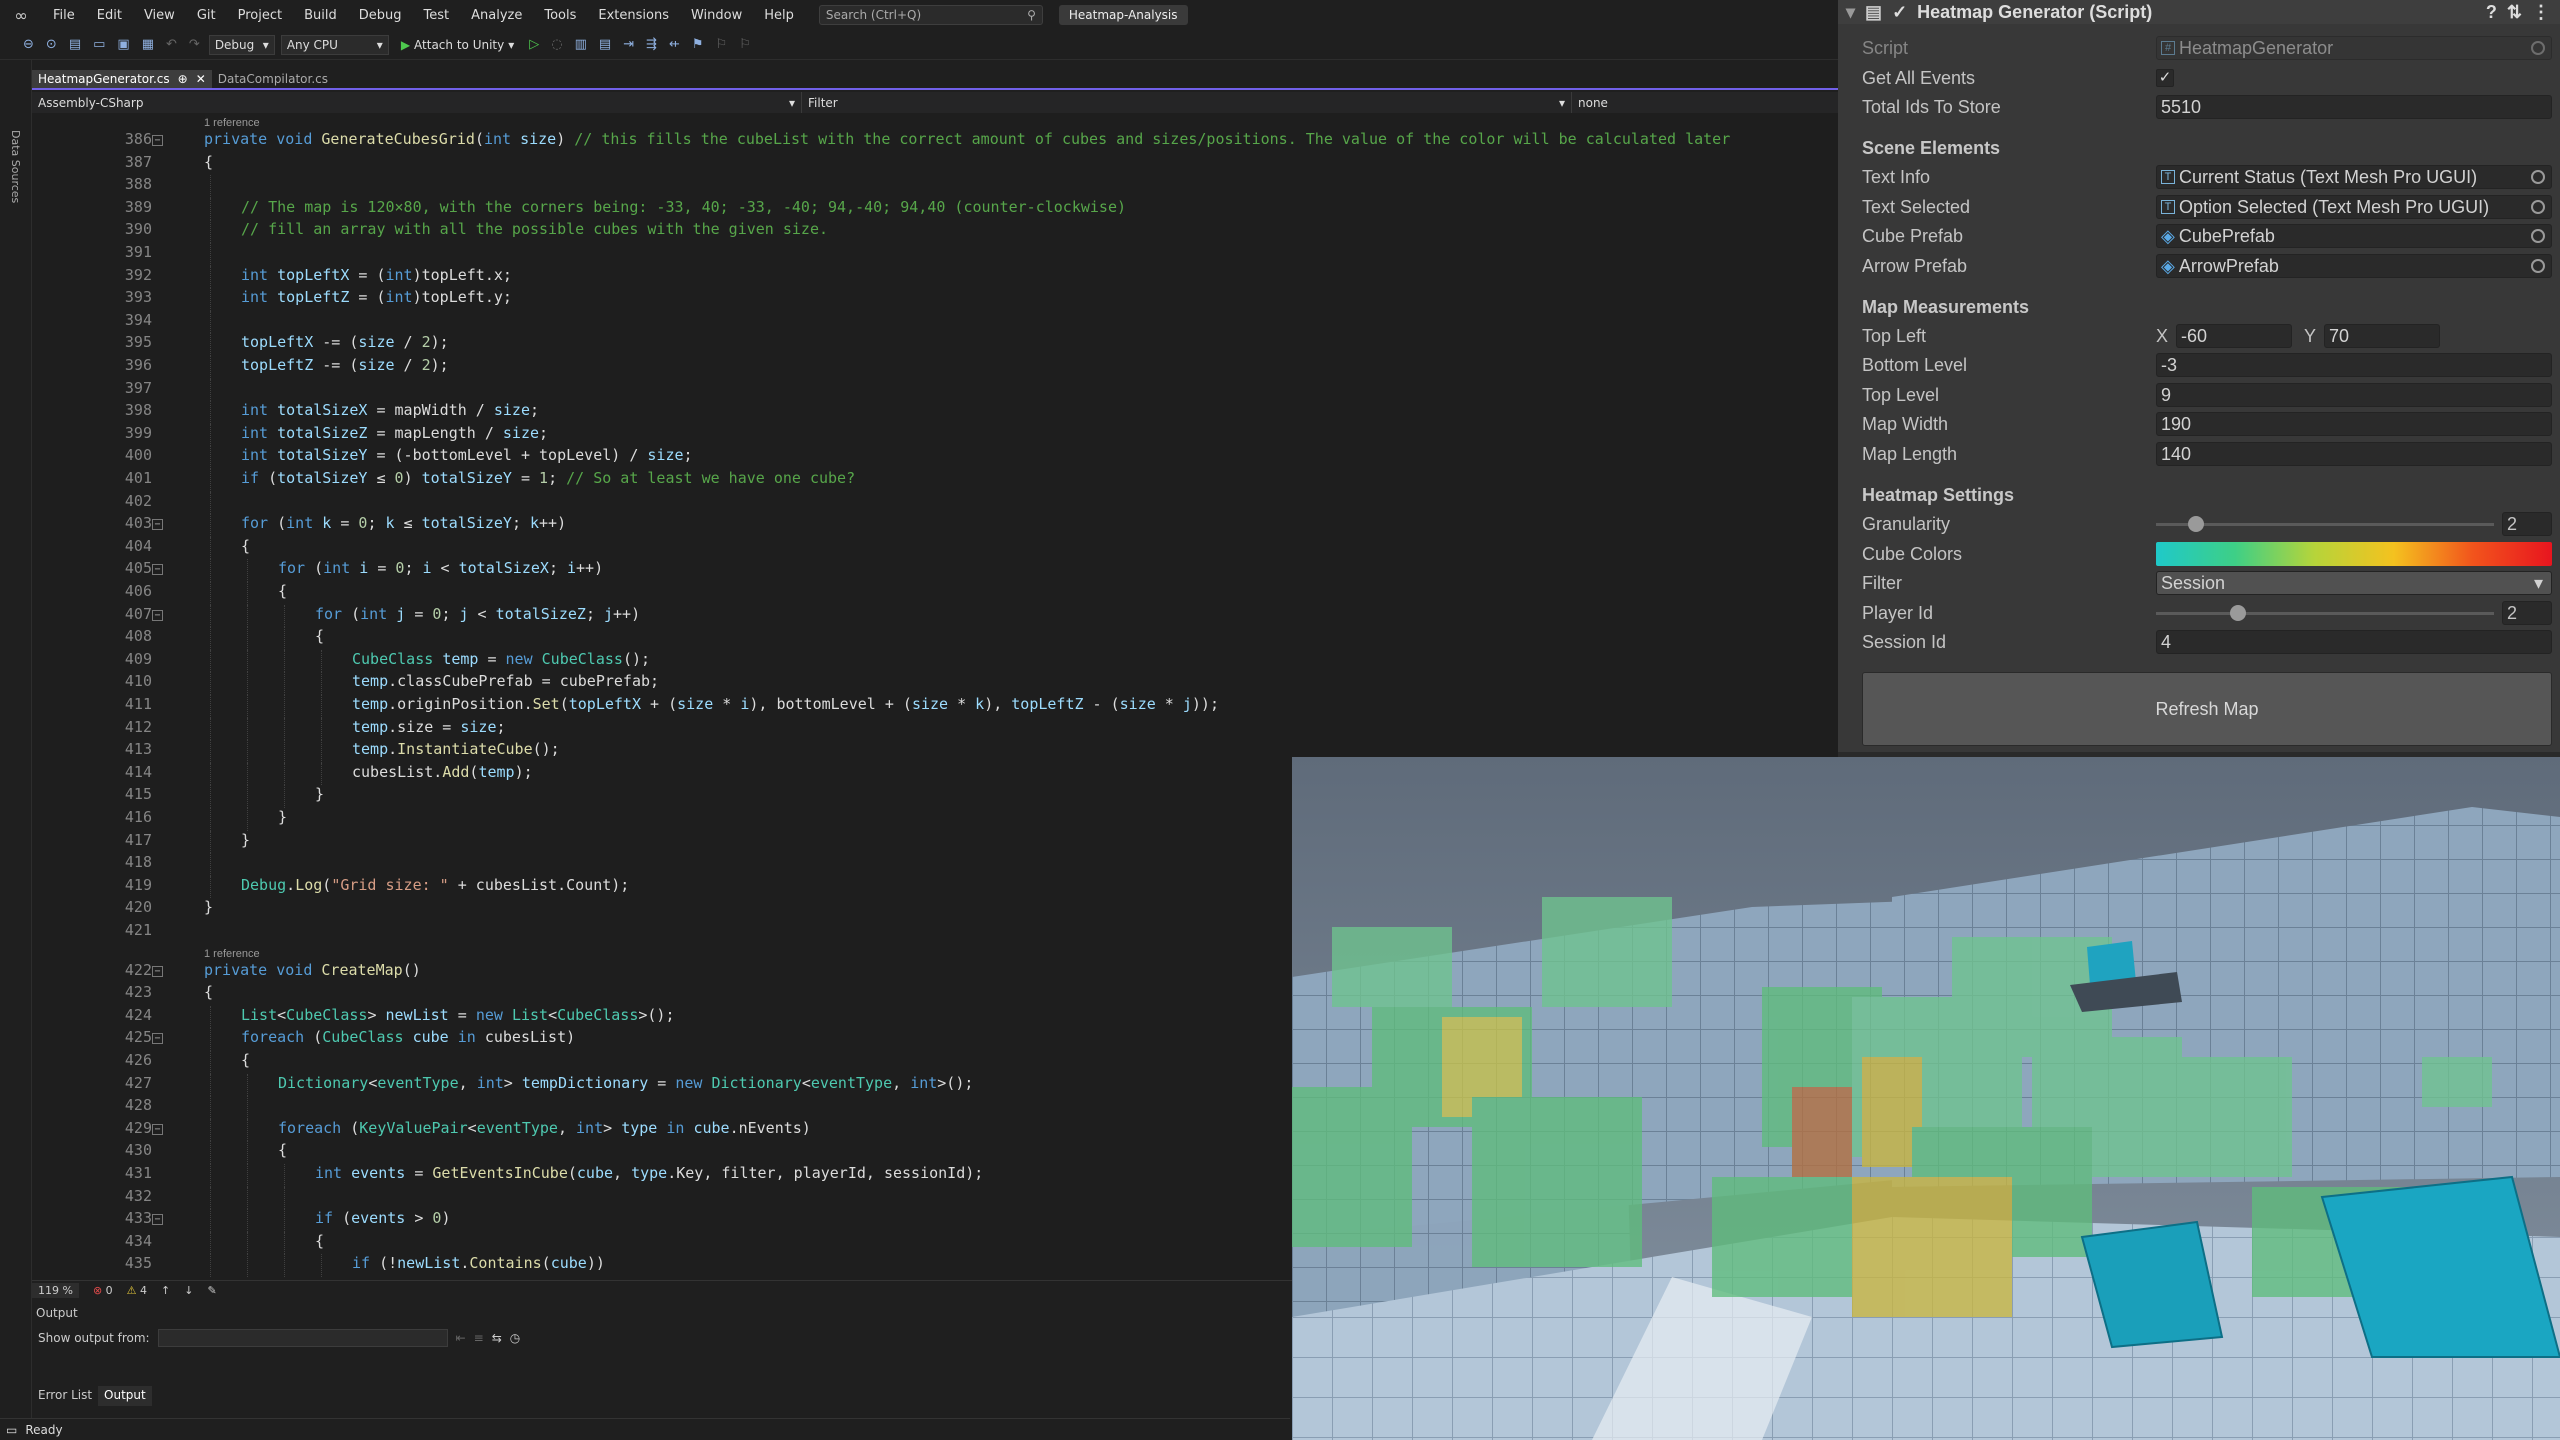 The height and width of the screenshot is (1440, 2560). Describe the element at coordinates (556, 44) in the screenshot. I see `hot-reload-icon: ◌` at that location.